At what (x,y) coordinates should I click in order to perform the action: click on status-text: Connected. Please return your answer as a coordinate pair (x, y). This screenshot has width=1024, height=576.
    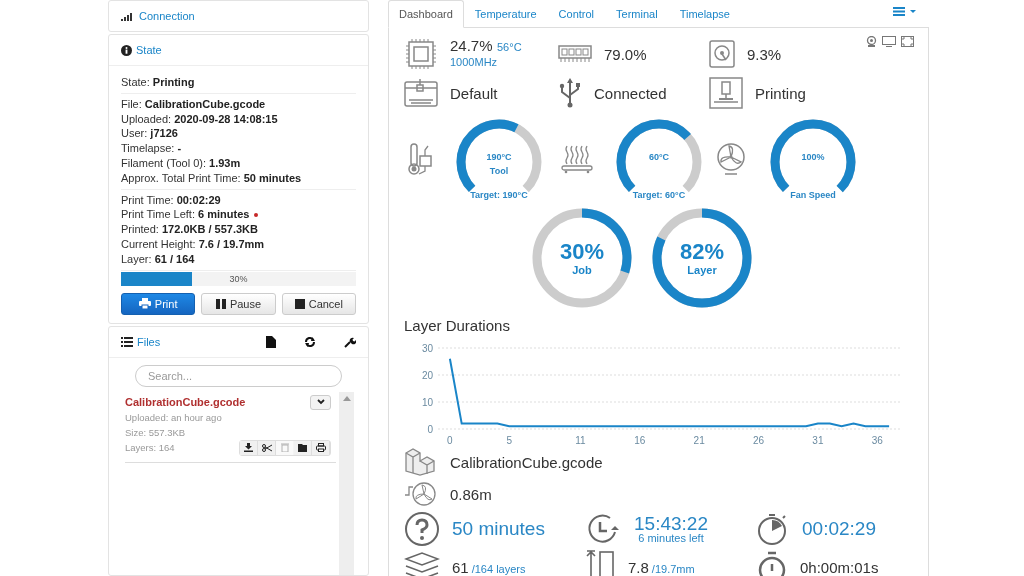
    Looking at the image, I should click on (630, 93).